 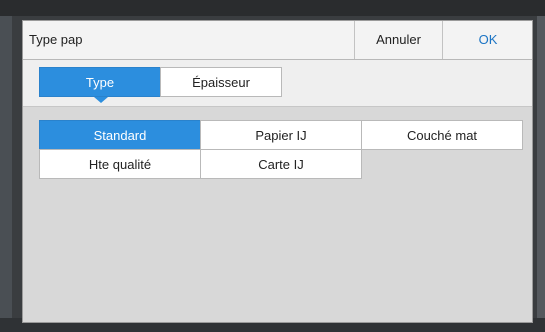 I want to click on background-status-strip, so click(x=272, y=8).